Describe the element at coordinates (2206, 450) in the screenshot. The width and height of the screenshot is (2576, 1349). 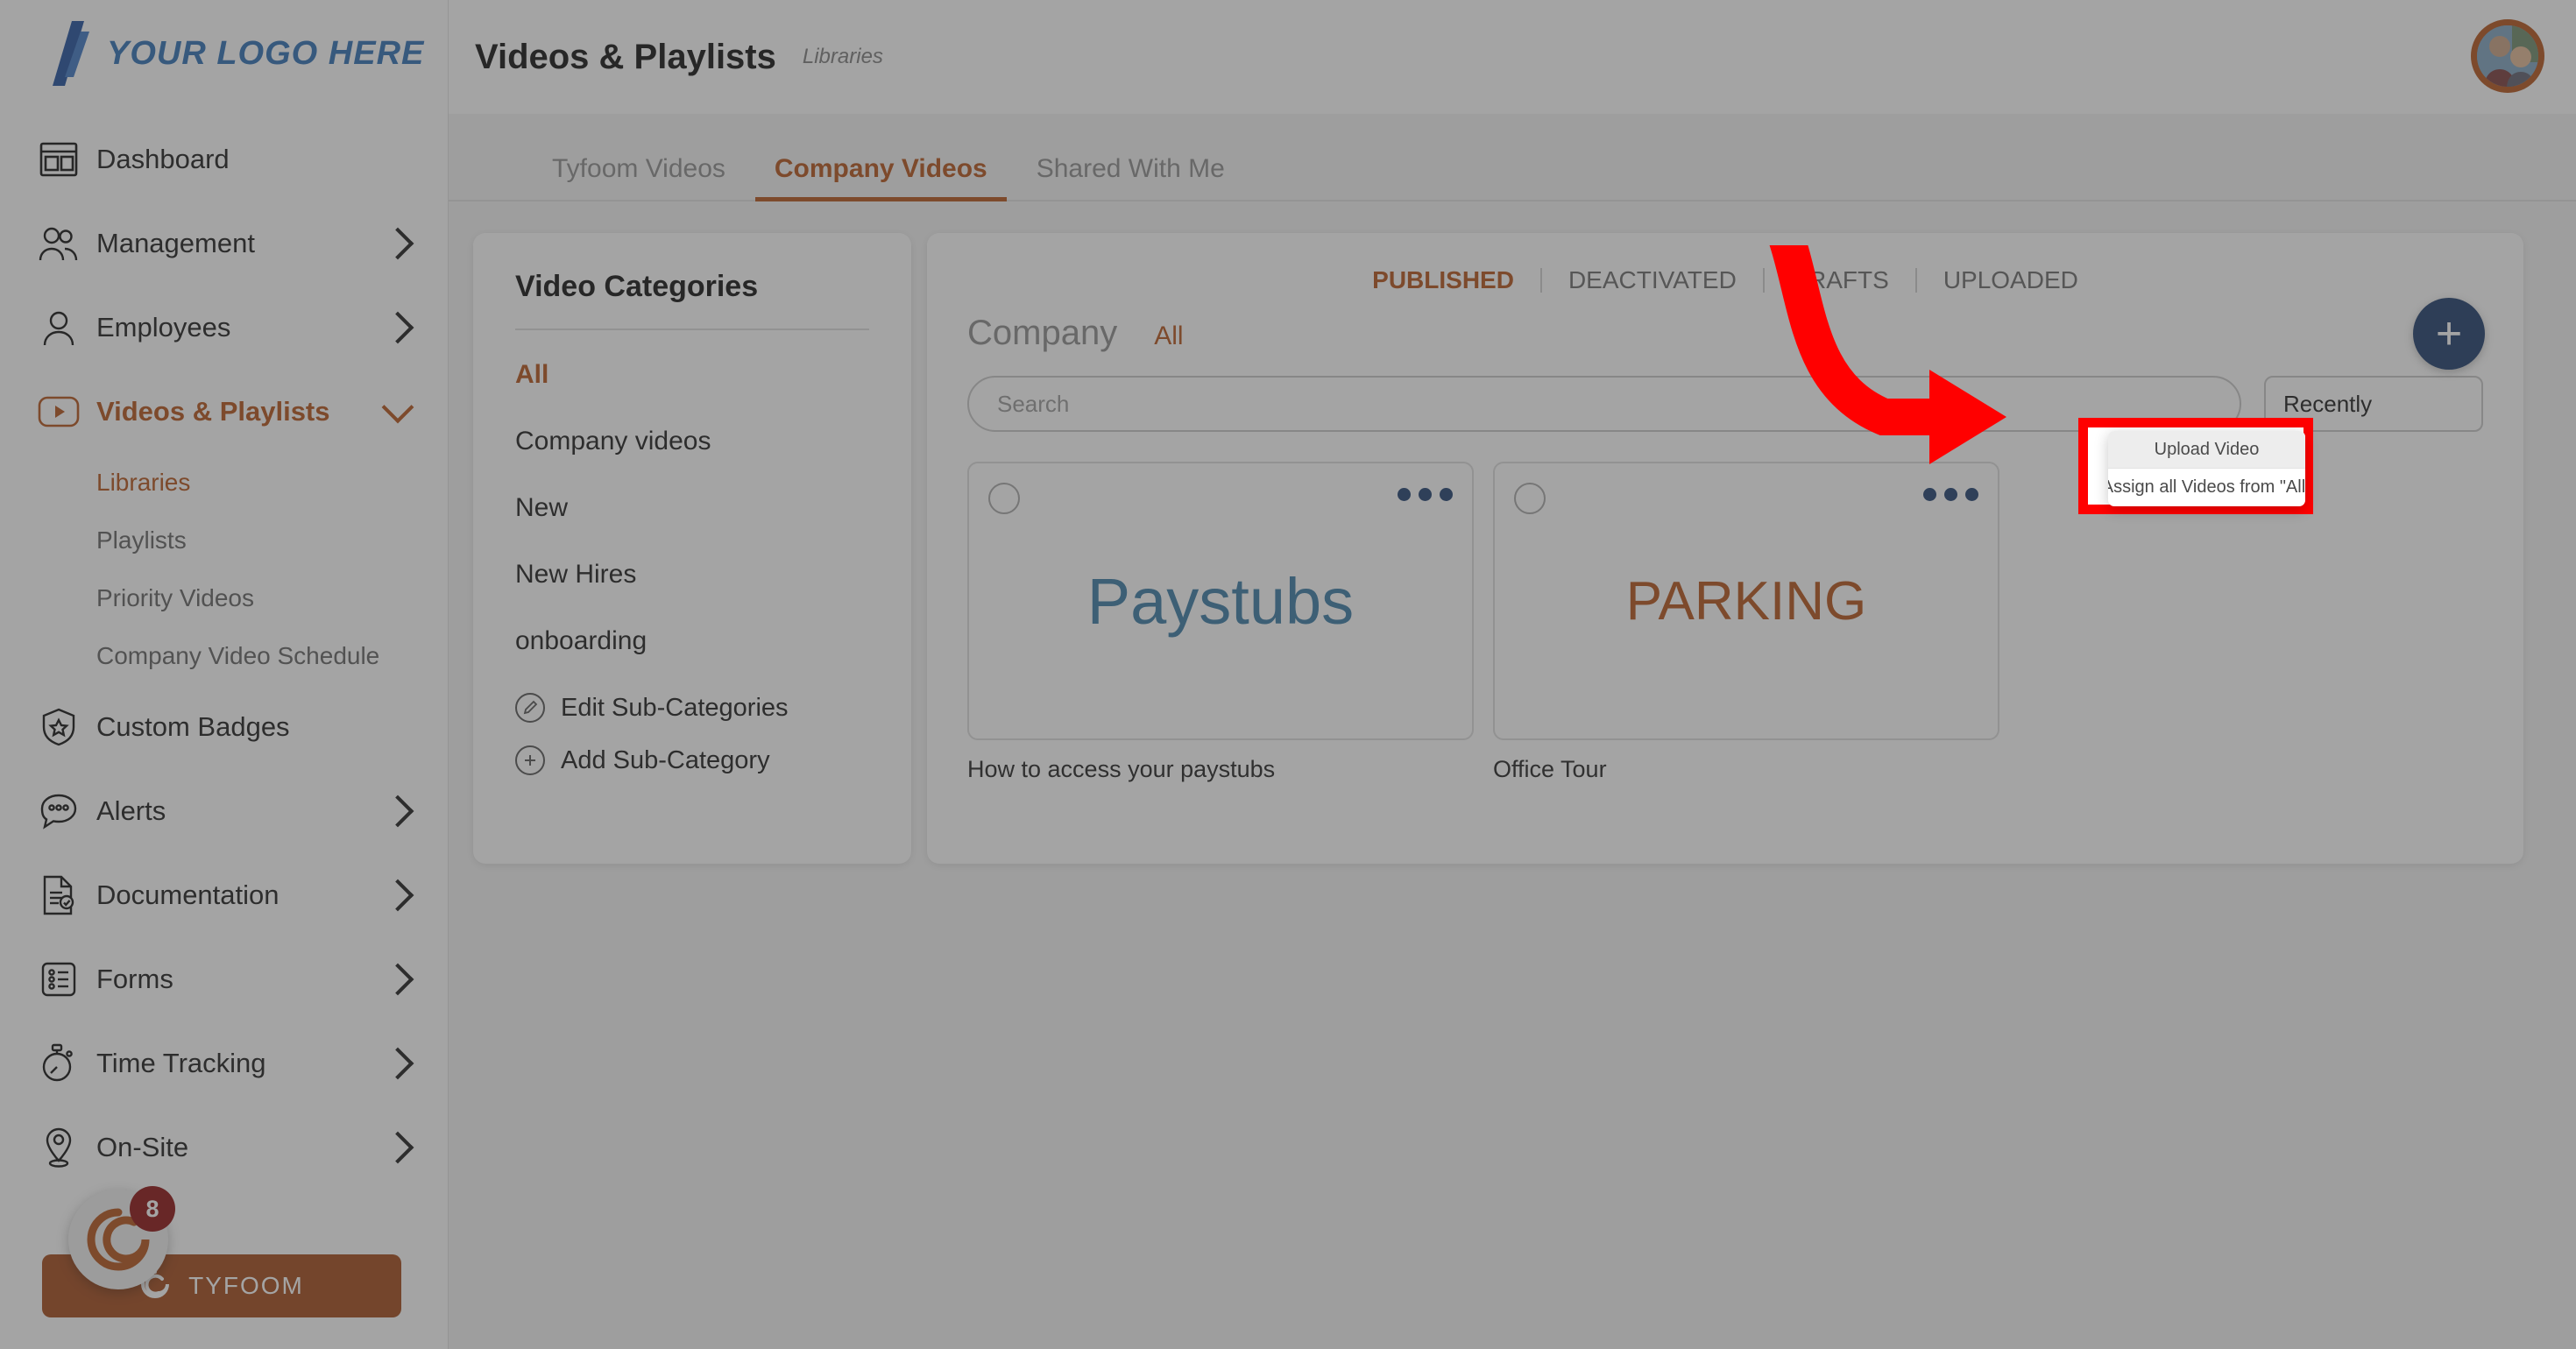
I see `menu-item-upload-video: Upload Video` at that location.